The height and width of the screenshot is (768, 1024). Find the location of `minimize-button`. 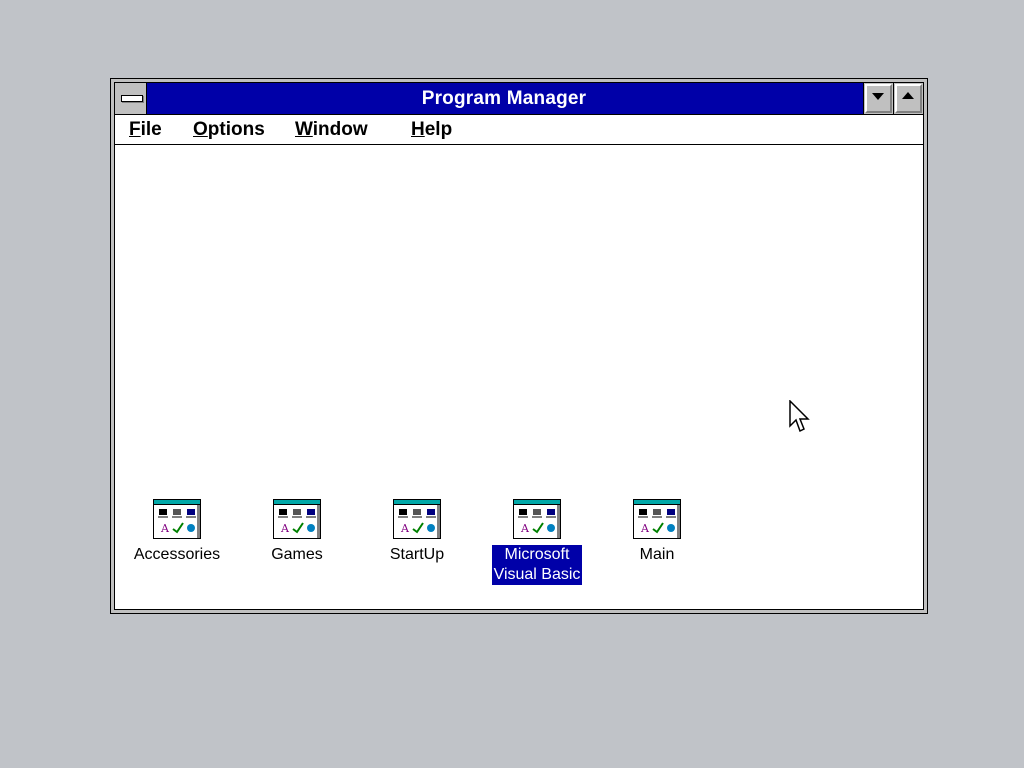

minimize-button is located at coordinates (878, 98).